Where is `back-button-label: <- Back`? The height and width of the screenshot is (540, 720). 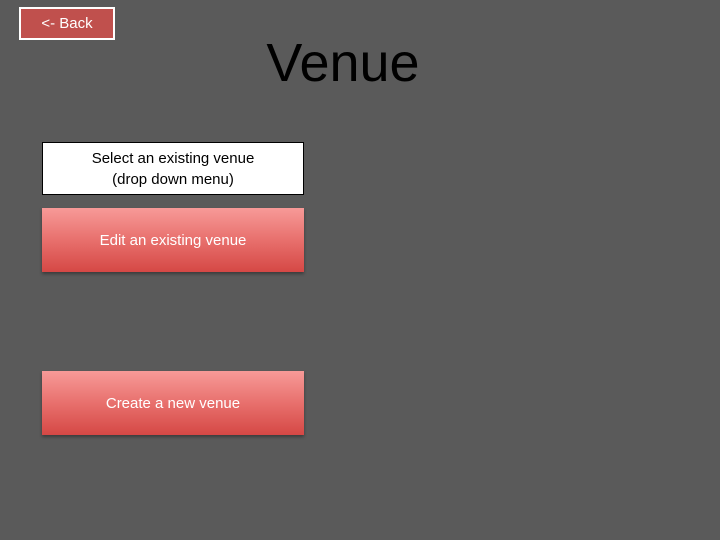
back-button-label: <- Back is located at coordinates (67, 23).